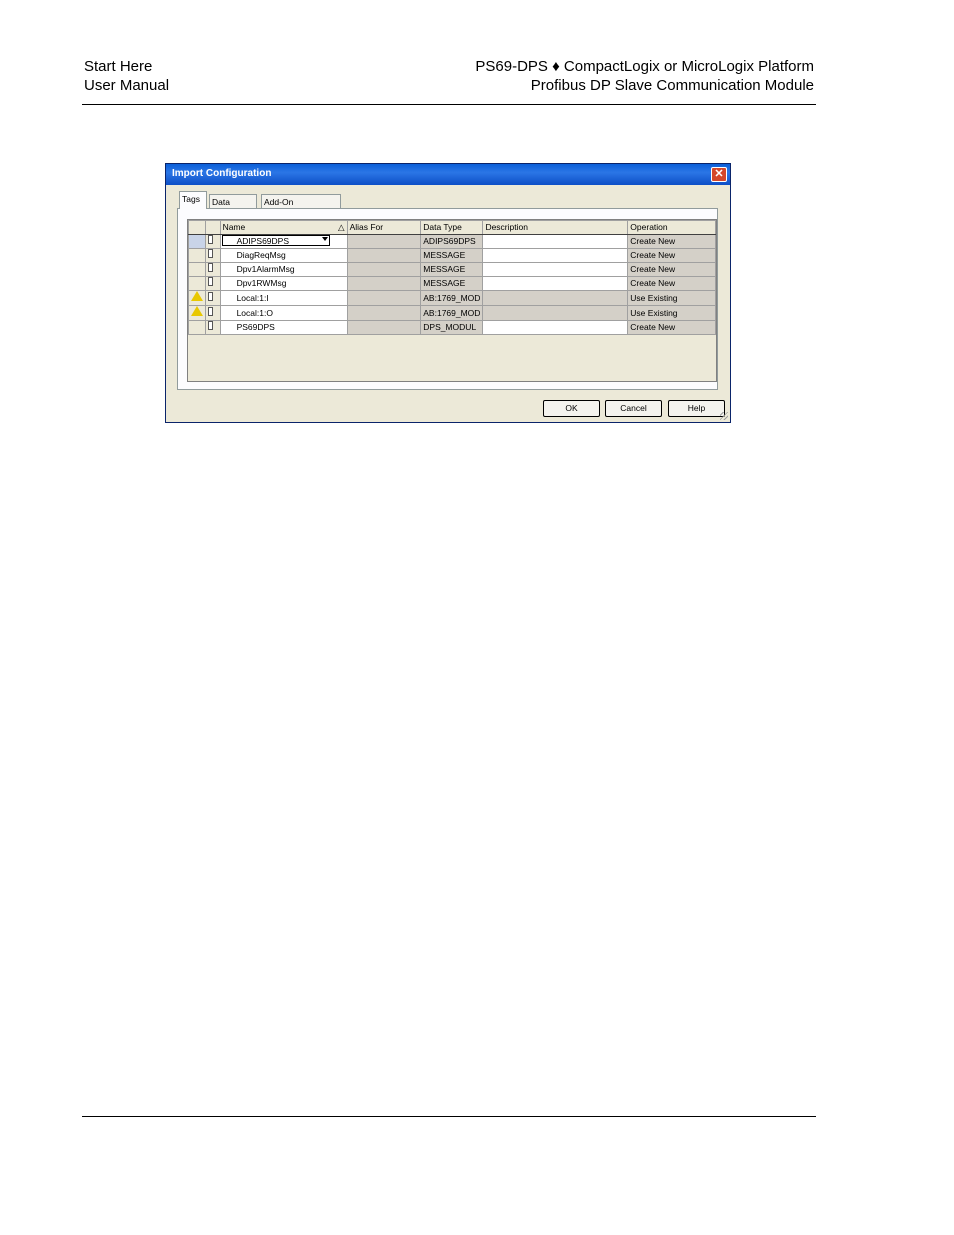 The image size is (954, 1235). What do you see at coordinates (341, 227) in the screenshot?
I see `sort-icon: △` at bounding box center [341, 227].